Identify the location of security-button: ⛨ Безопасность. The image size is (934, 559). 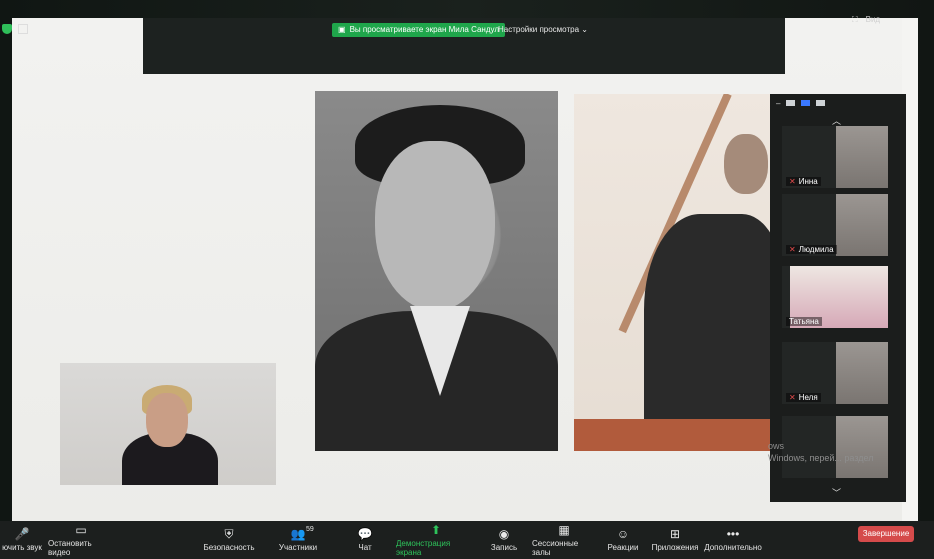
(229, 540).